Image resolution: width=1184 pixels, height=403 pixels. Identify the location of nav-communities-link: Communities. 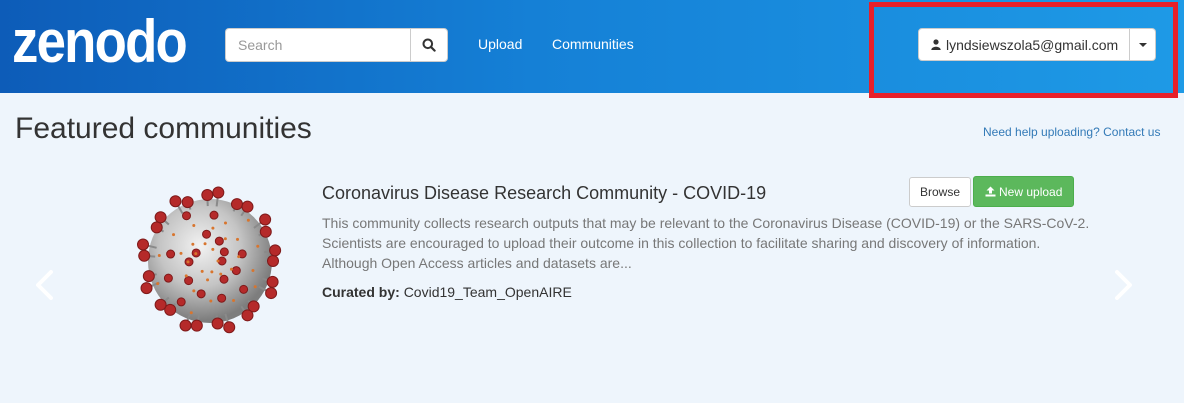
(593, 44).